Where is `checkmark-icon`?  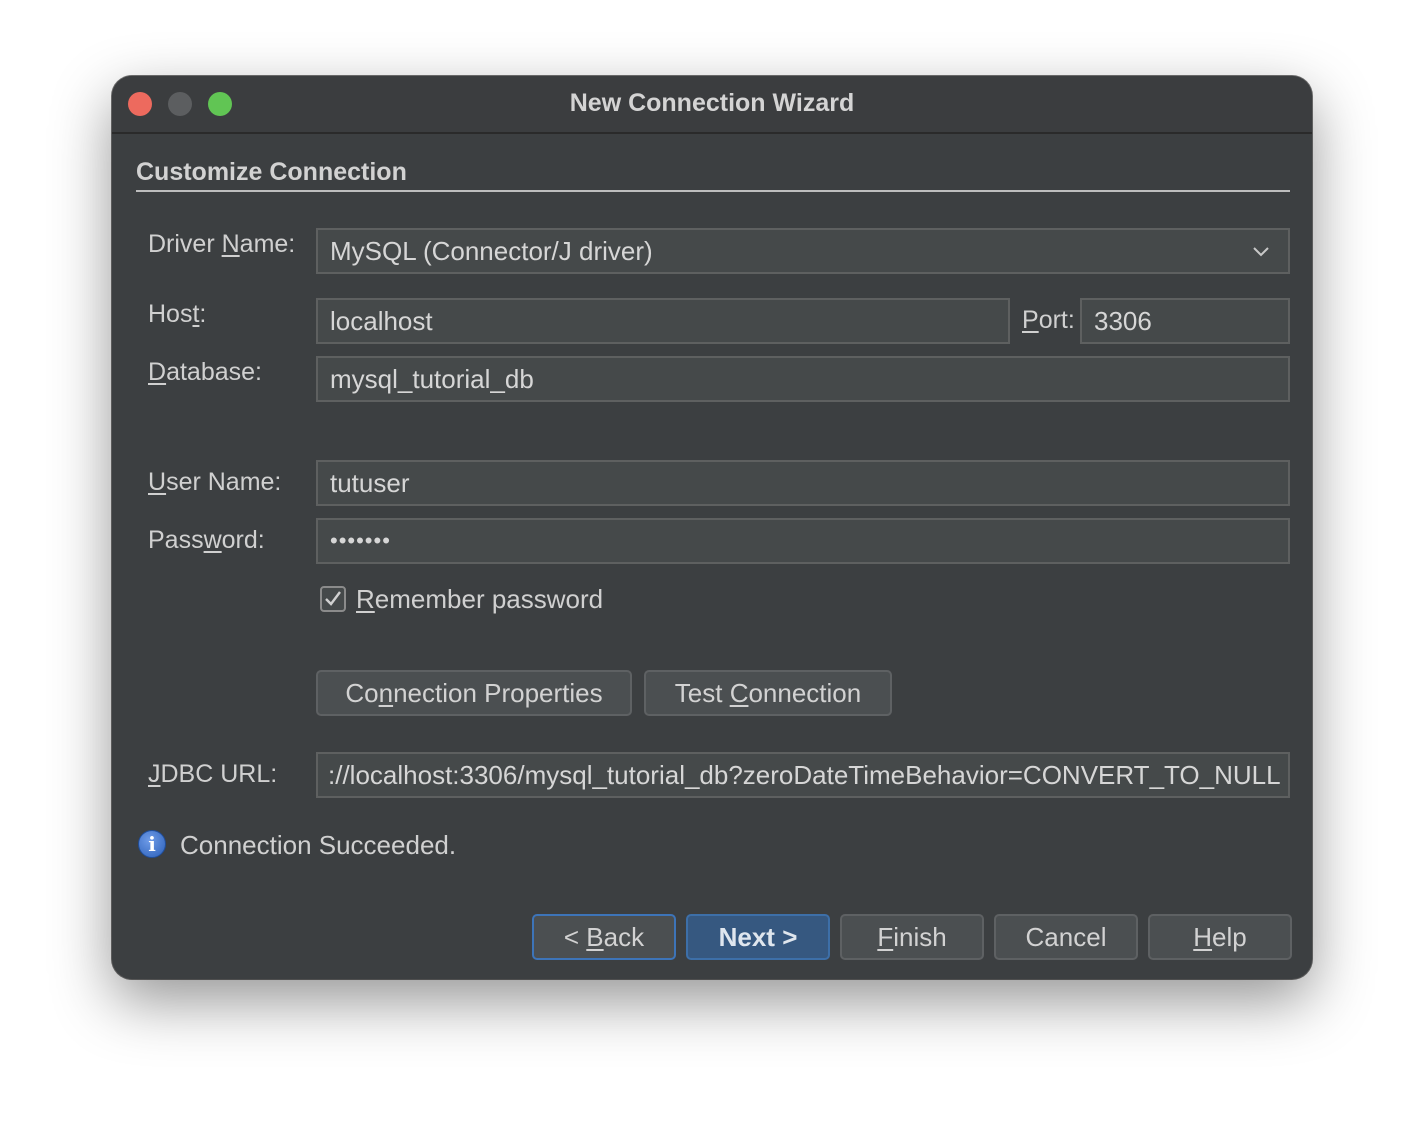 checkmark-icon is located at coordinates (333, 598).